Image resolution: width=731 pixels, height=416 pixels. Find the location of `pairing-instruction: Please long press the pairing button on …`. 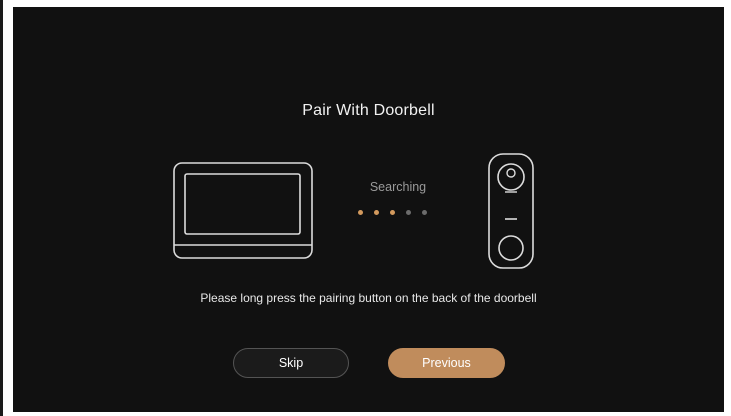

pairing-instruction: Please long press the pairing button on … is located at coordinates (368, 298).